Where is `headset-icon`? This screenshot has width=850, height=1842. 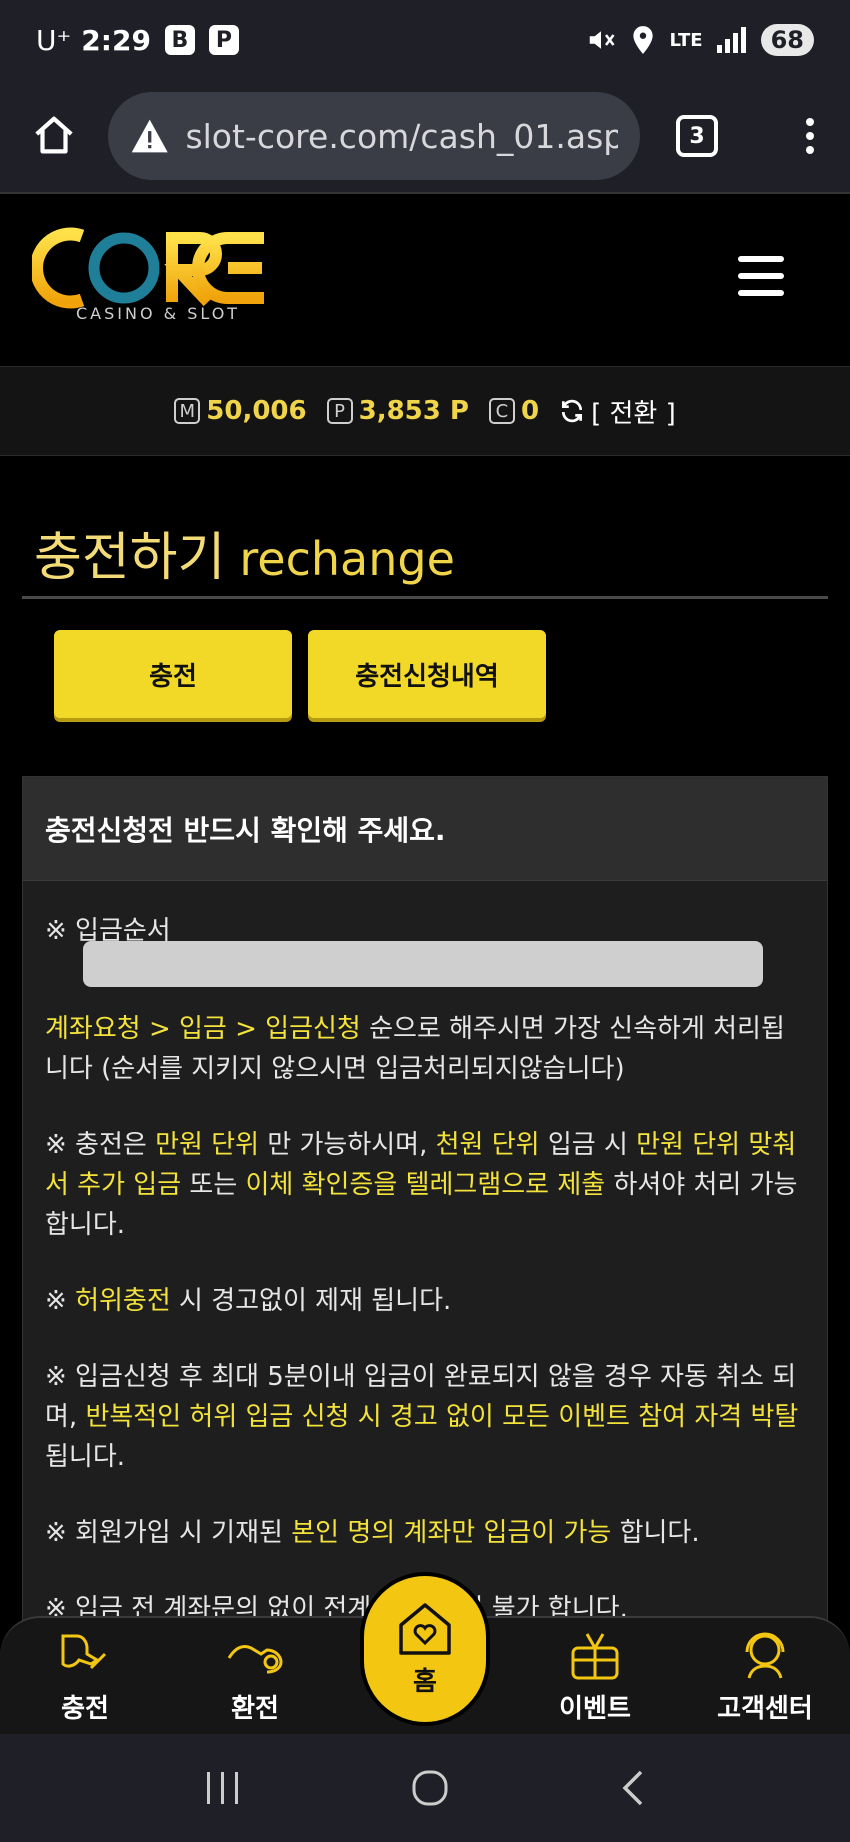 headset-icon is located at coordinates (765, 1655).